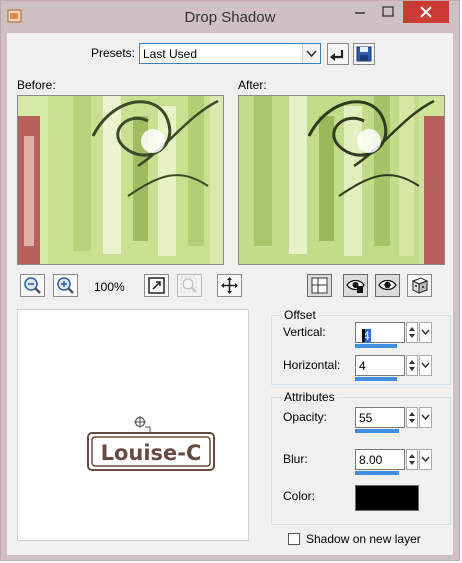 The image size is (462, 563). I want to click on after-preview, so click(341, 180).